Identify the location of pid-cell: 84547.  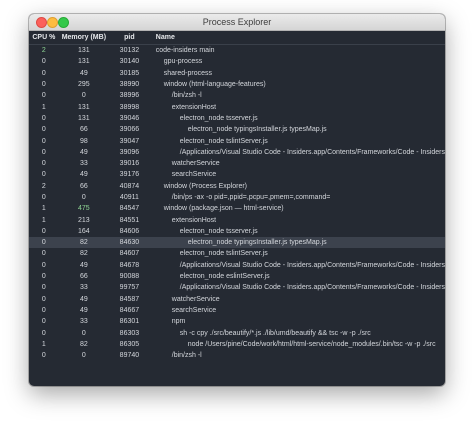
(129, 209).